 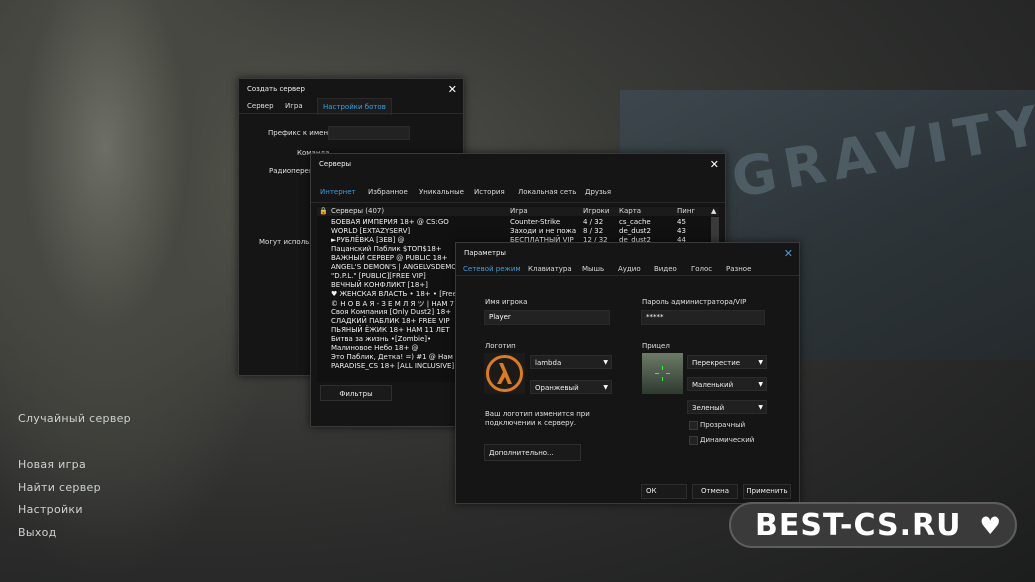 What do you see at coordinates (59, 487) in the screenshot?
I see `menu-find-server: Найти сервер` at bounding box center [59, 487].